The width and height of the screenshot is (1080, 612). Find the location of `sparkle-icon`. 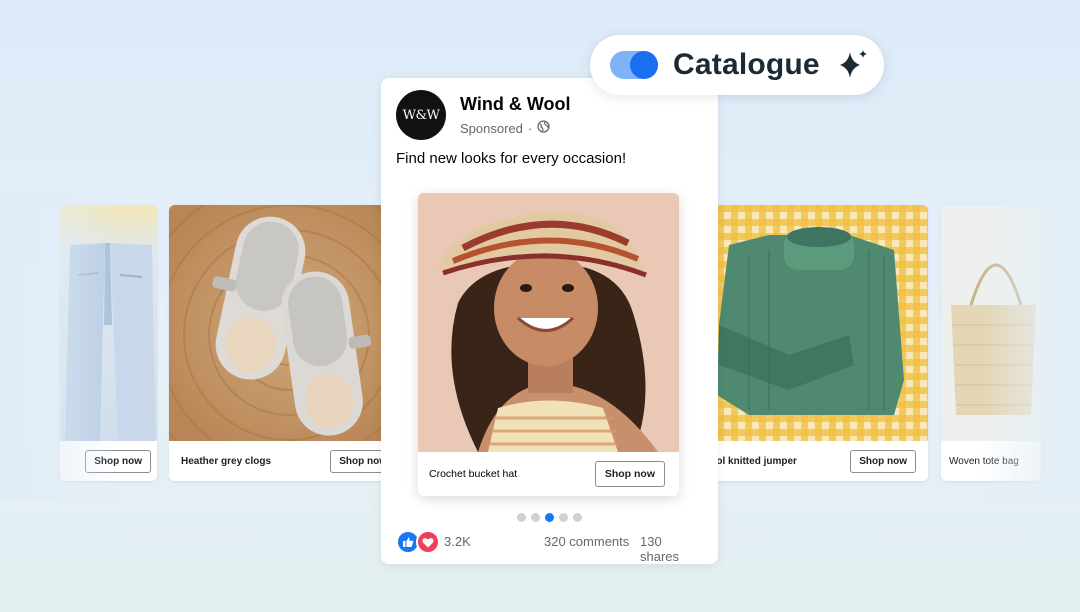

sparkle-icon is located at coordinates (853, 67).